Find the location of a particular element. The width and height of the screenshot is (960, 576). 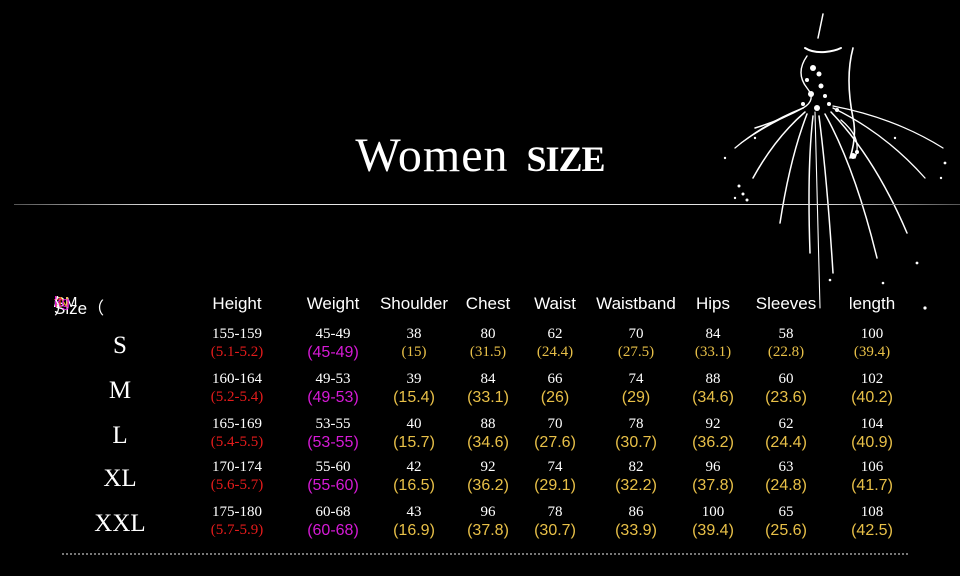

cell-sleeves: 65 (25.6) is located at coordinates (786, 522).